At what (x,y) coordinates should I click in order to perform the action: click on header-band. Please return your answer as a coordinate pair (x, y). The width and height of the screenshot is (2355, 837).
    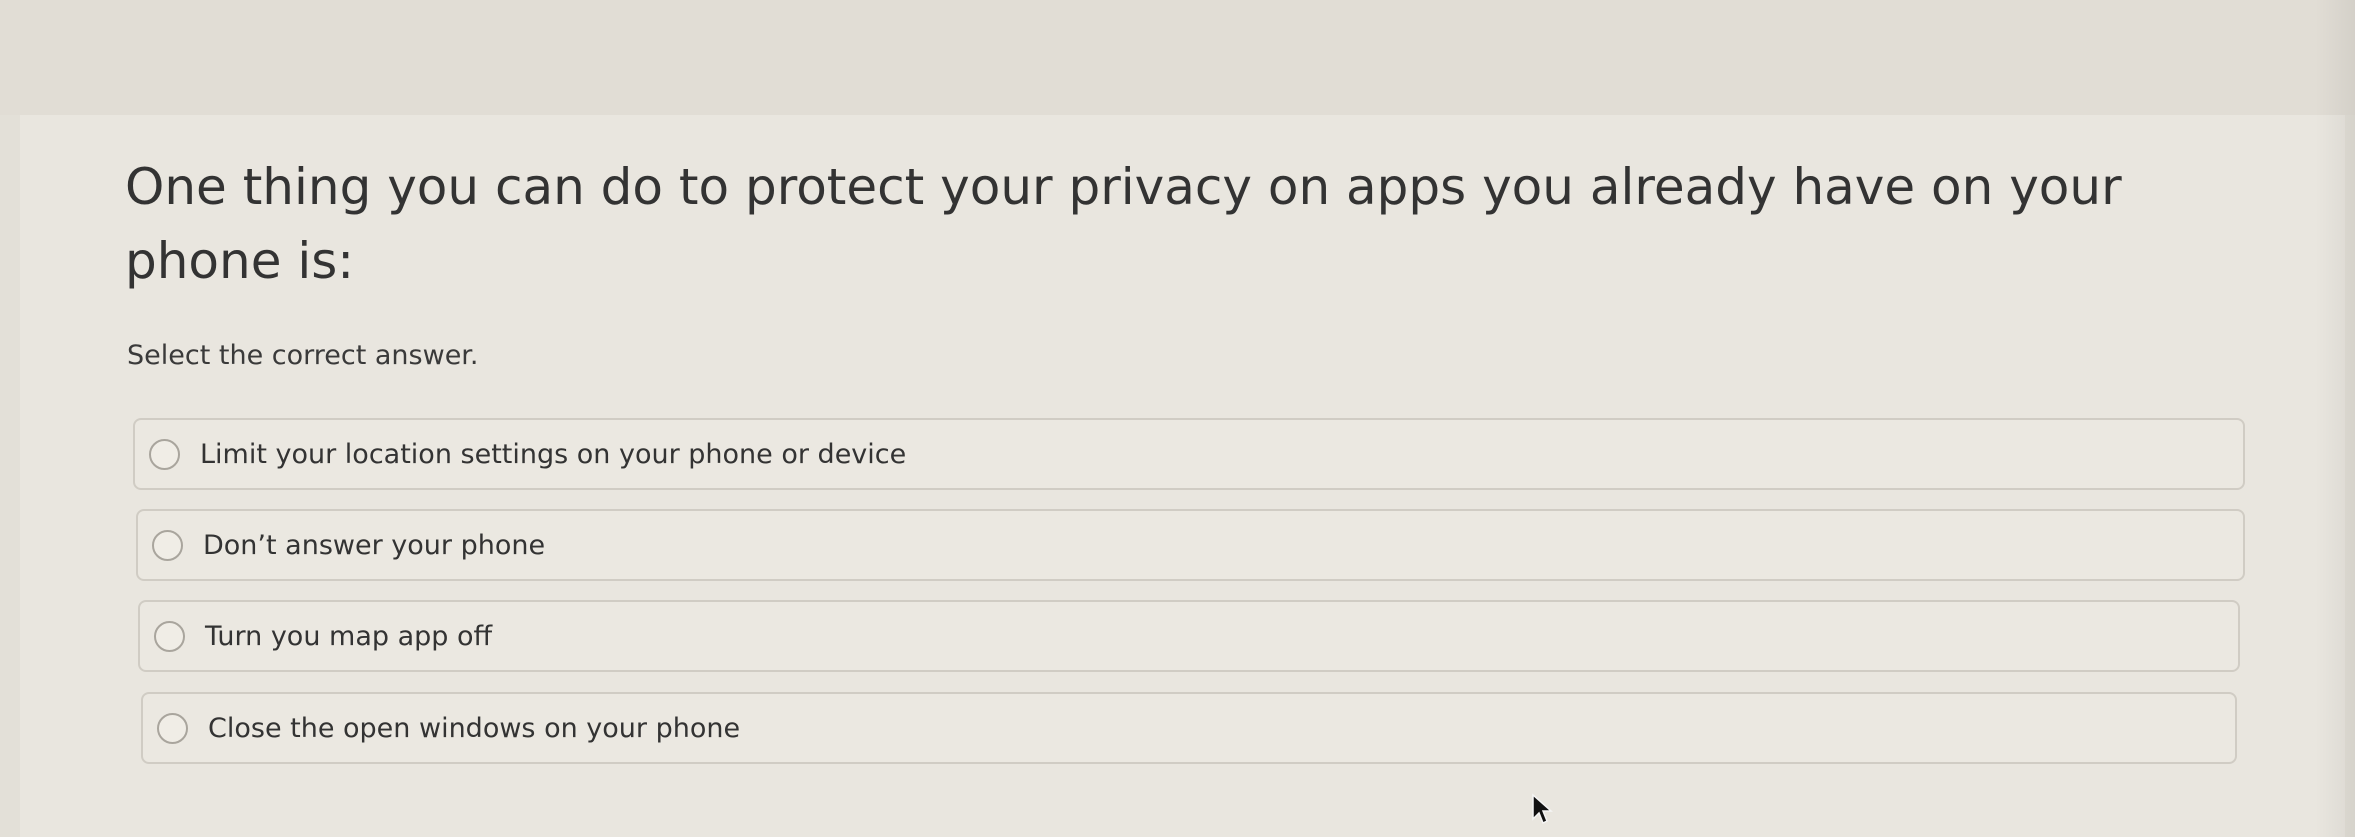
    Looking at the image, I should click on (1177, 57).